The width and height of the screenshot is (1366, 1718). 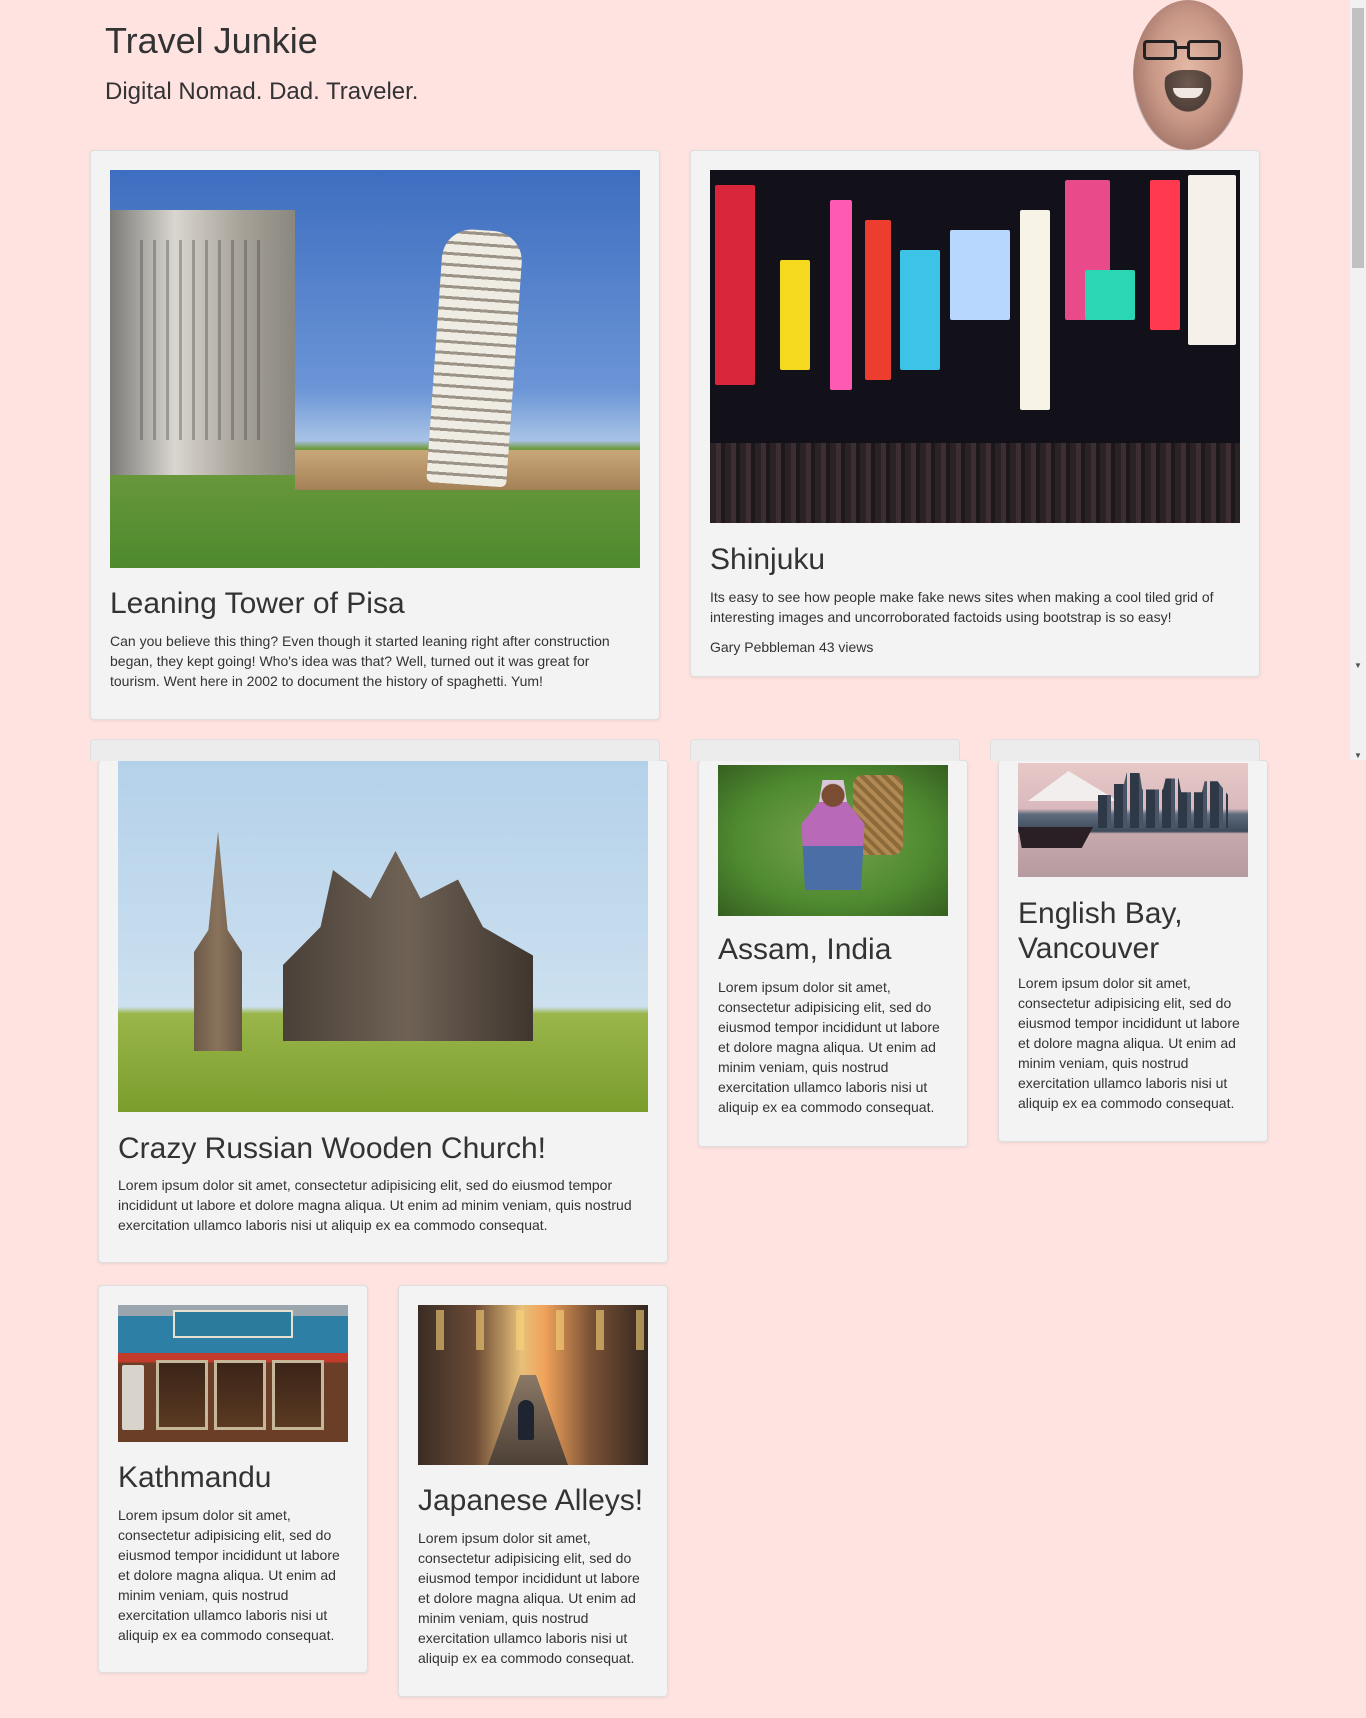 What do you see at coordinates (533, 1385) in the screenshot?
I see `alley-photo` at bounding box center [533, 1385].